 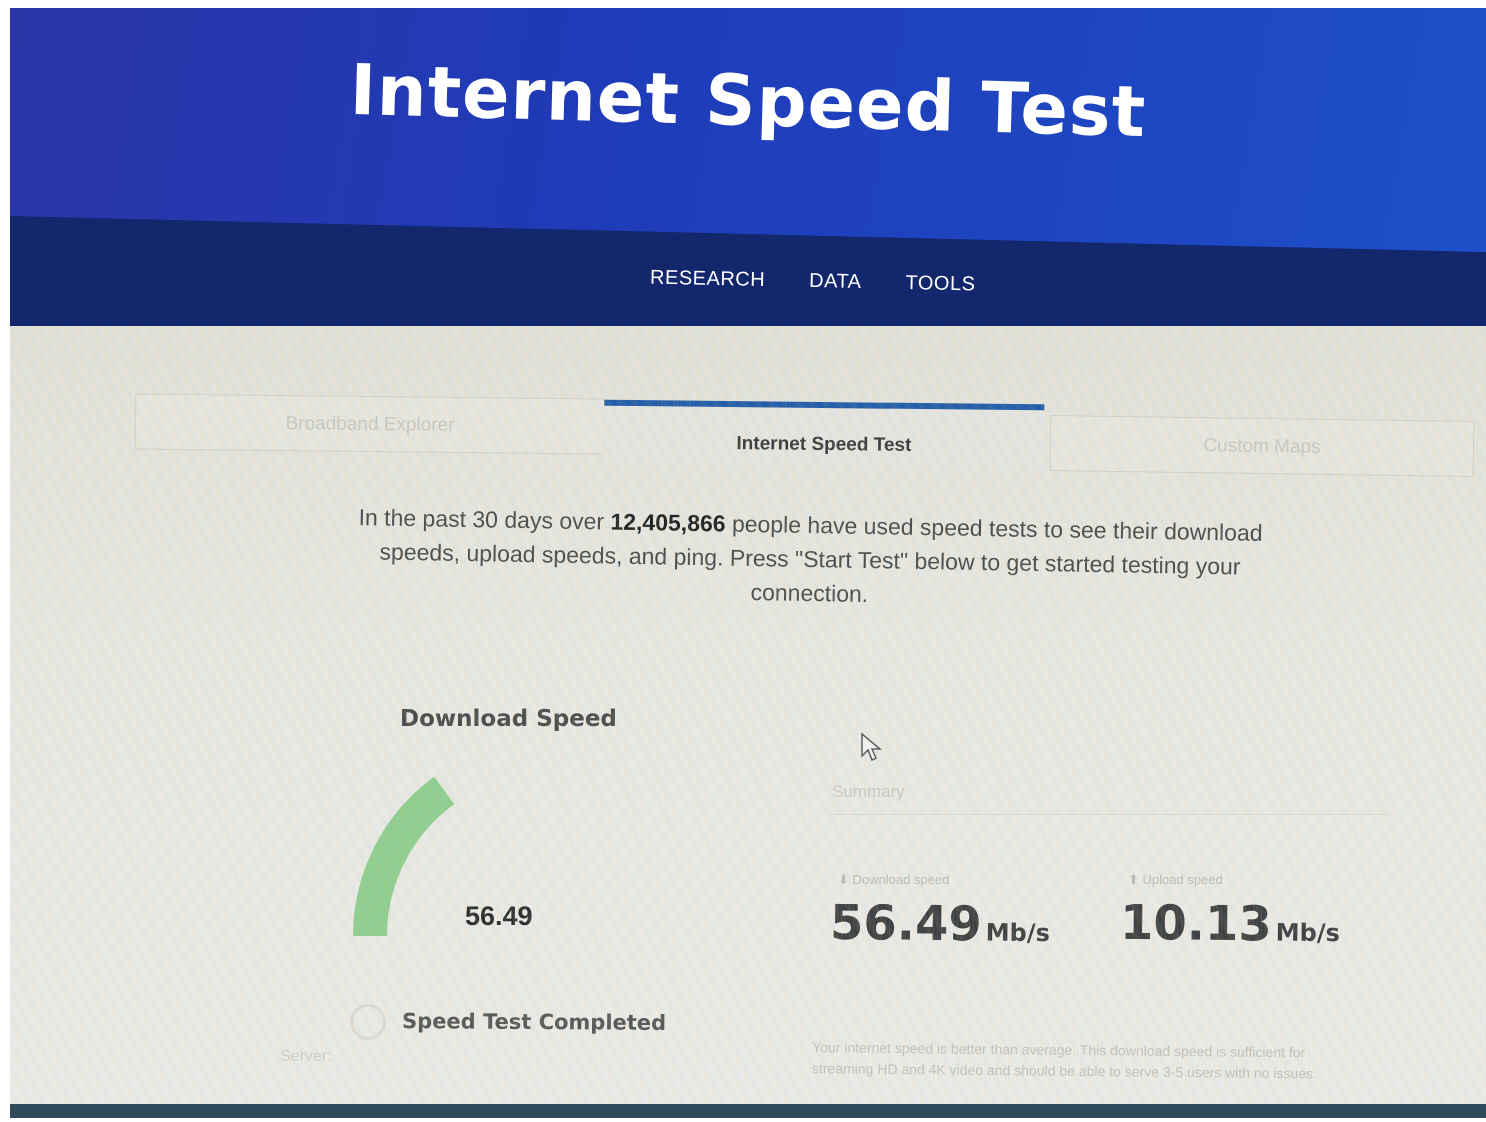 What do you see at coordinates (1182, 879) in the screenshot?
I see `upload-speed-label-text: Upload speed` at bounding box center [1182, 879].